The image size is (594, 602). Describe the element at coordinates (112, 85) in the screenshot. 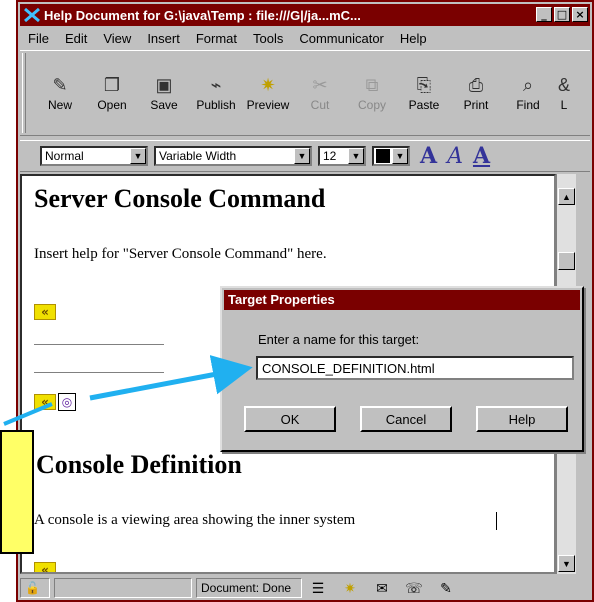

I see `open-icon: ❐` at that location.